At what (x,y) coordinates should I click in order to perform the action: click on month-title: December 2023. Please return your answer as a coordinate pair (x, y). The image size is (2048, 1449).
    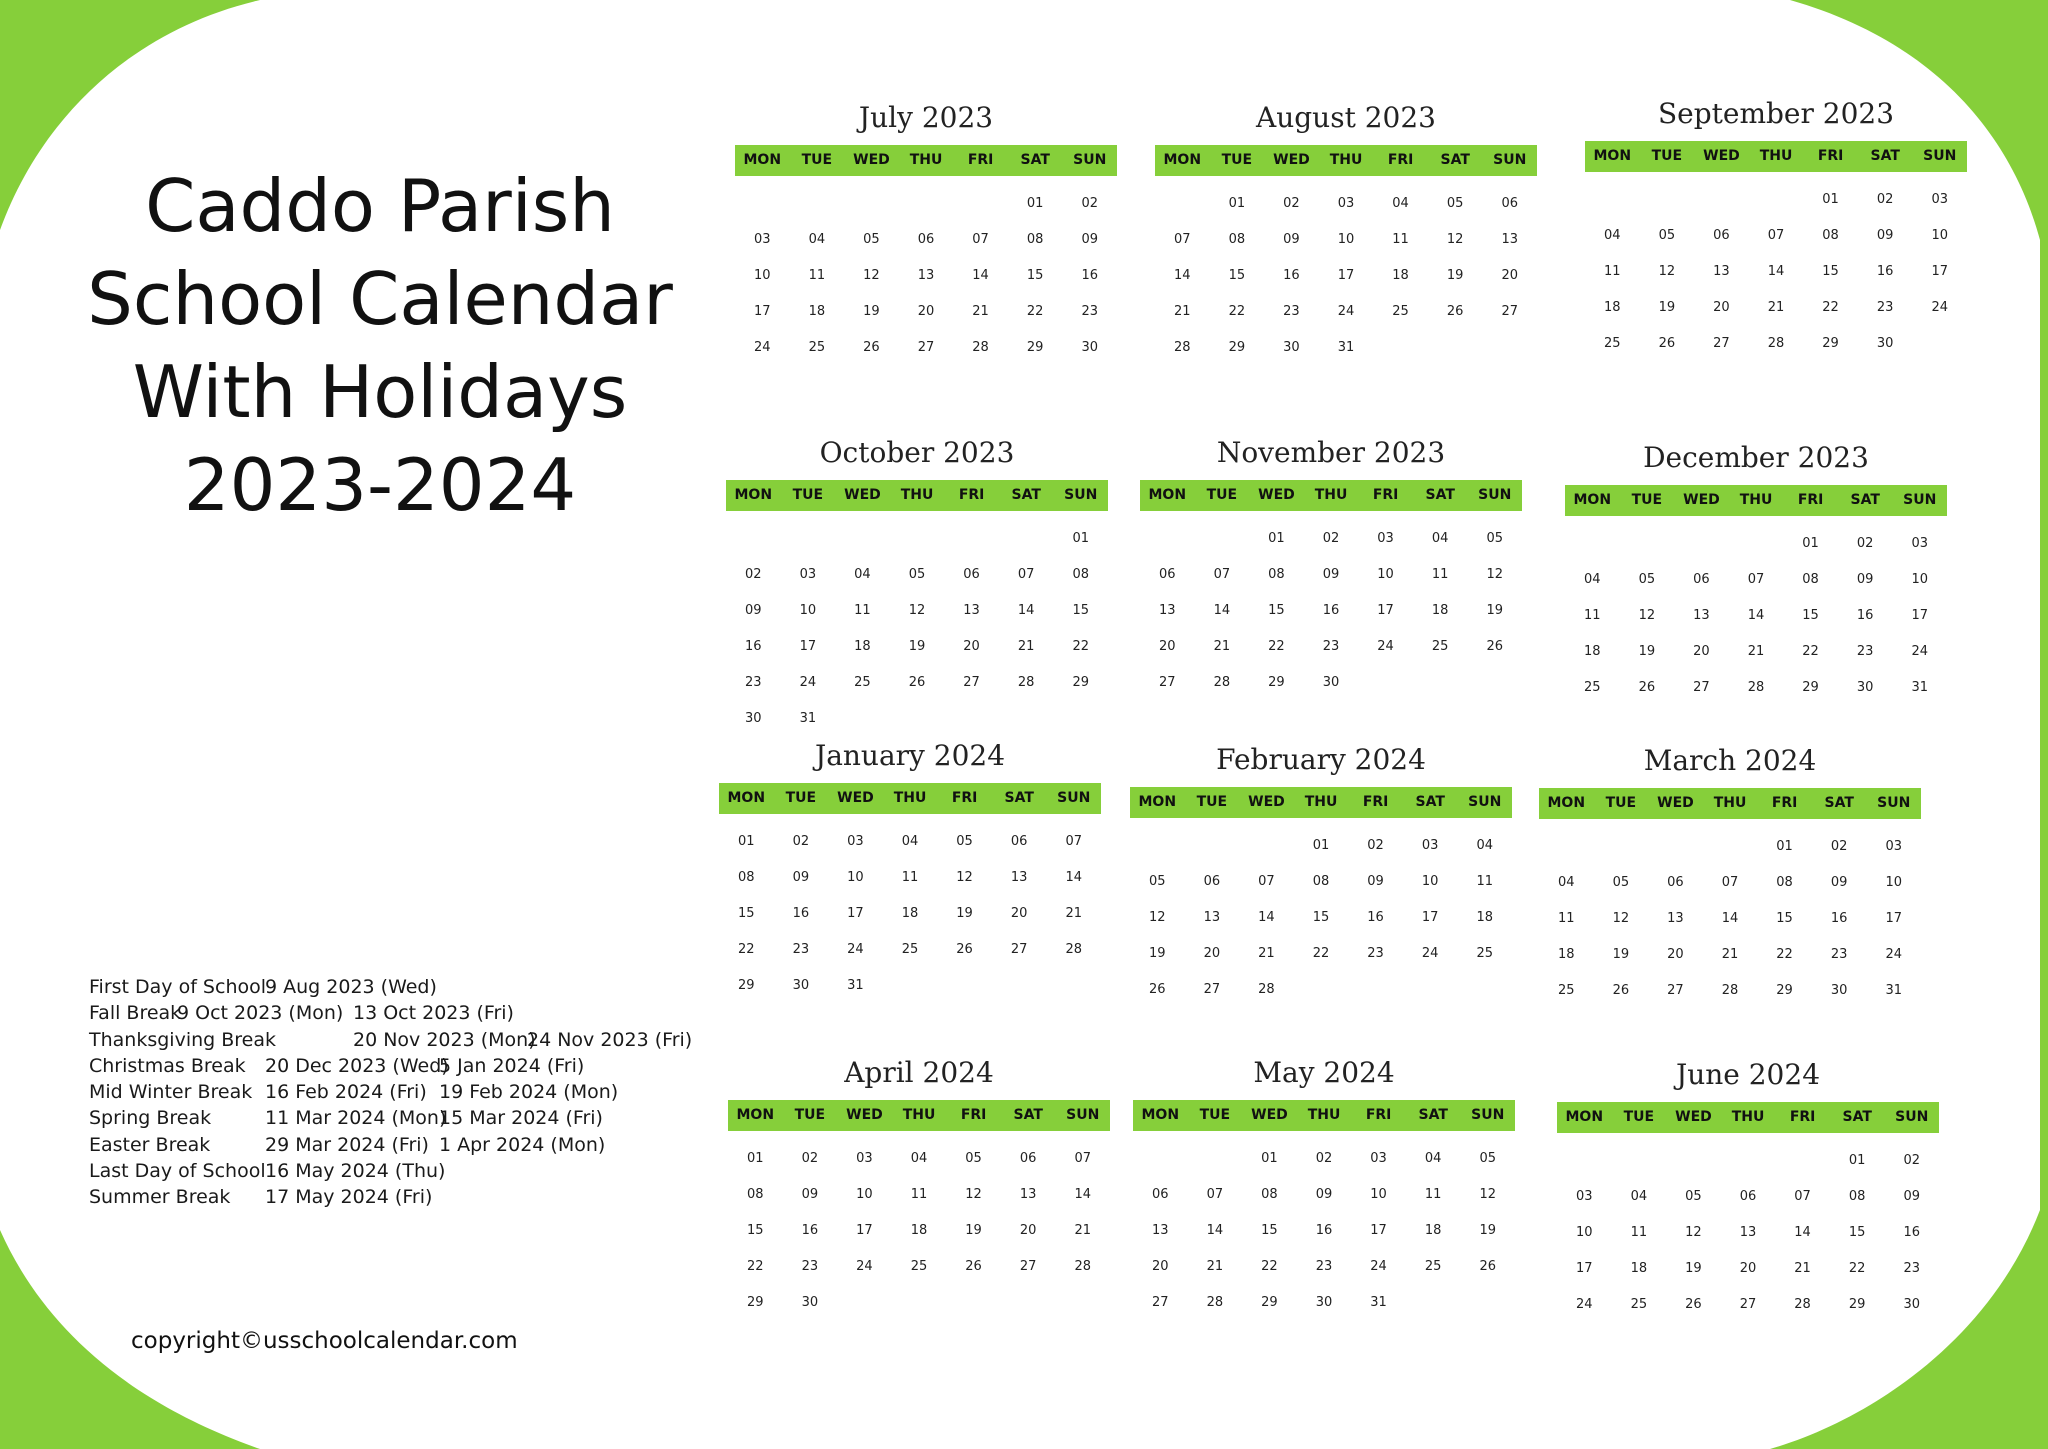
    Looking at the image, I should click on (1756, 457).